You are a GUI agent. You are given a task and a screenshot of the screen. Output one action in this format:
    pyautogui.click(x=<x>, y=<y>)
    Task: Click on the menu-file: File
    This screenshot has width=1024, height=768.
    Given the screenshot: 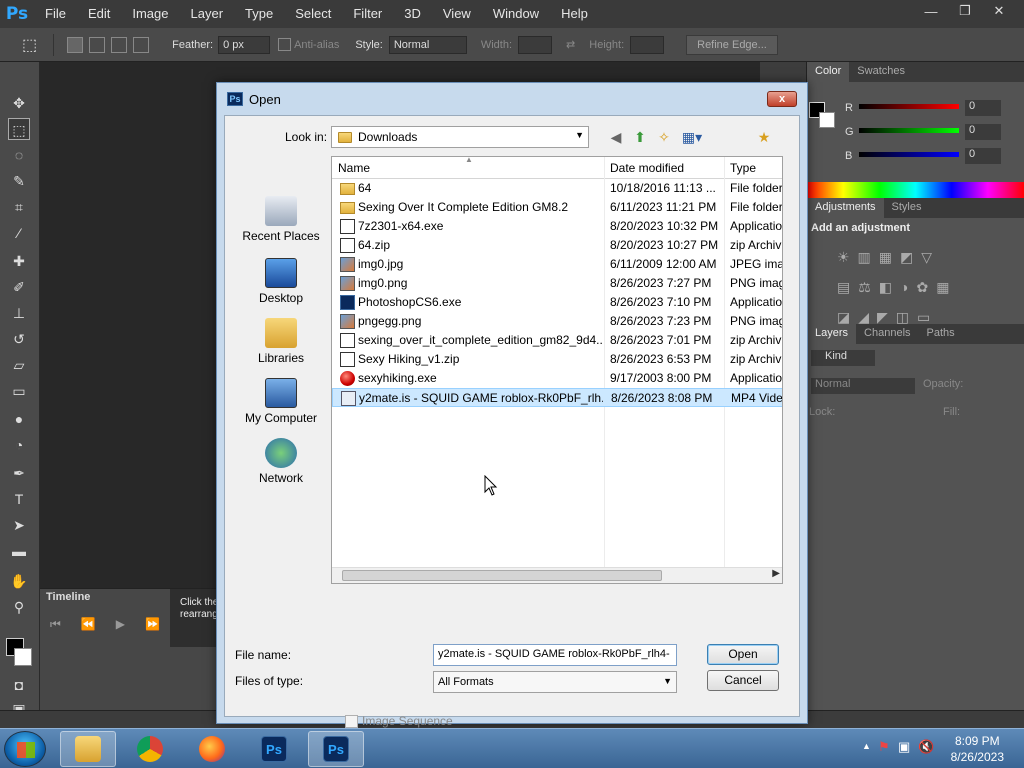 What is the action you would take?
    pyautogui.click(x=55, y=14)
    